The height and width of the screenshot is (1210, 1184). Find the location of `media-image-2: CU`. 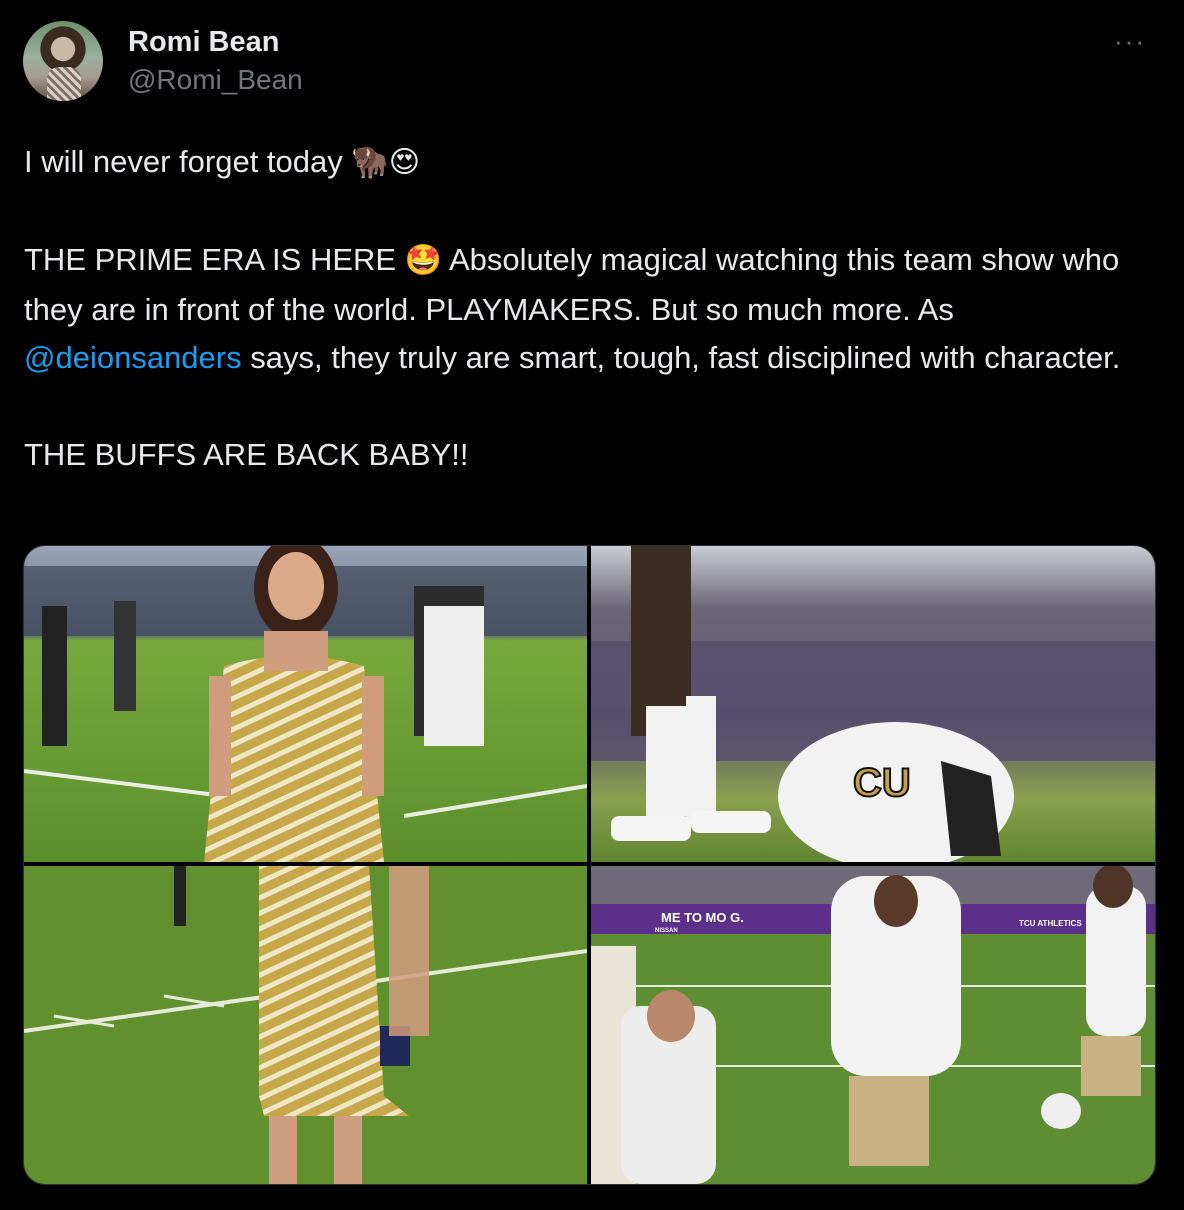

media-image-2: CU is located at coordinates (873, 704).